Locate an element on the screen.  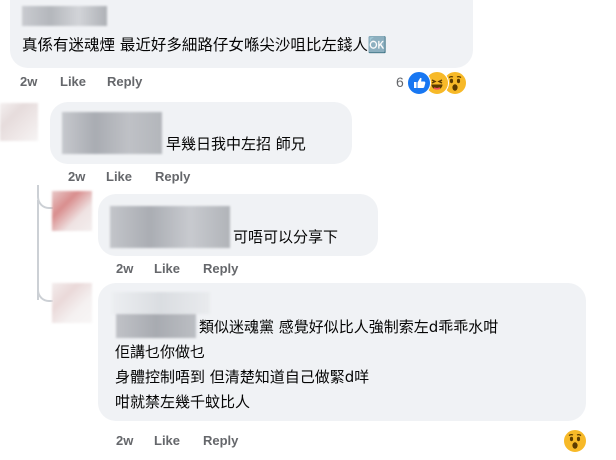
reaction-count: 6 is located at coordinates (400, 82).